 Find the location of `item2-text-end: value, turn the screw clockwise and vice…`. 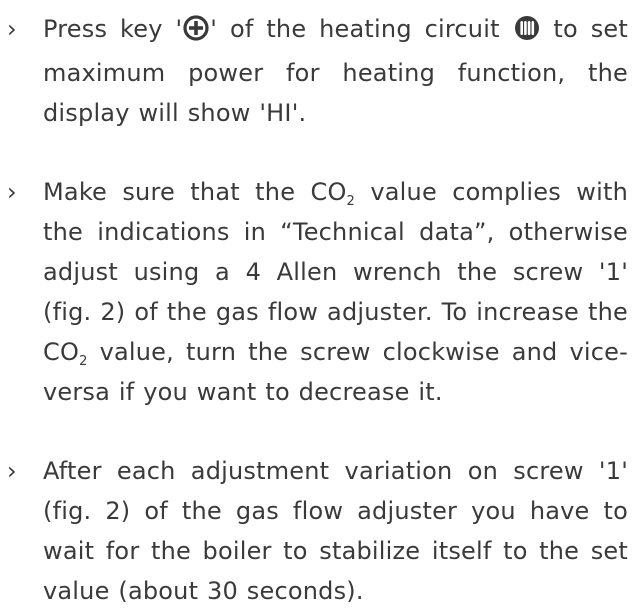

item2-text-end: value, turn the screw clockwise and vice… is located at coordinates (335, 372).